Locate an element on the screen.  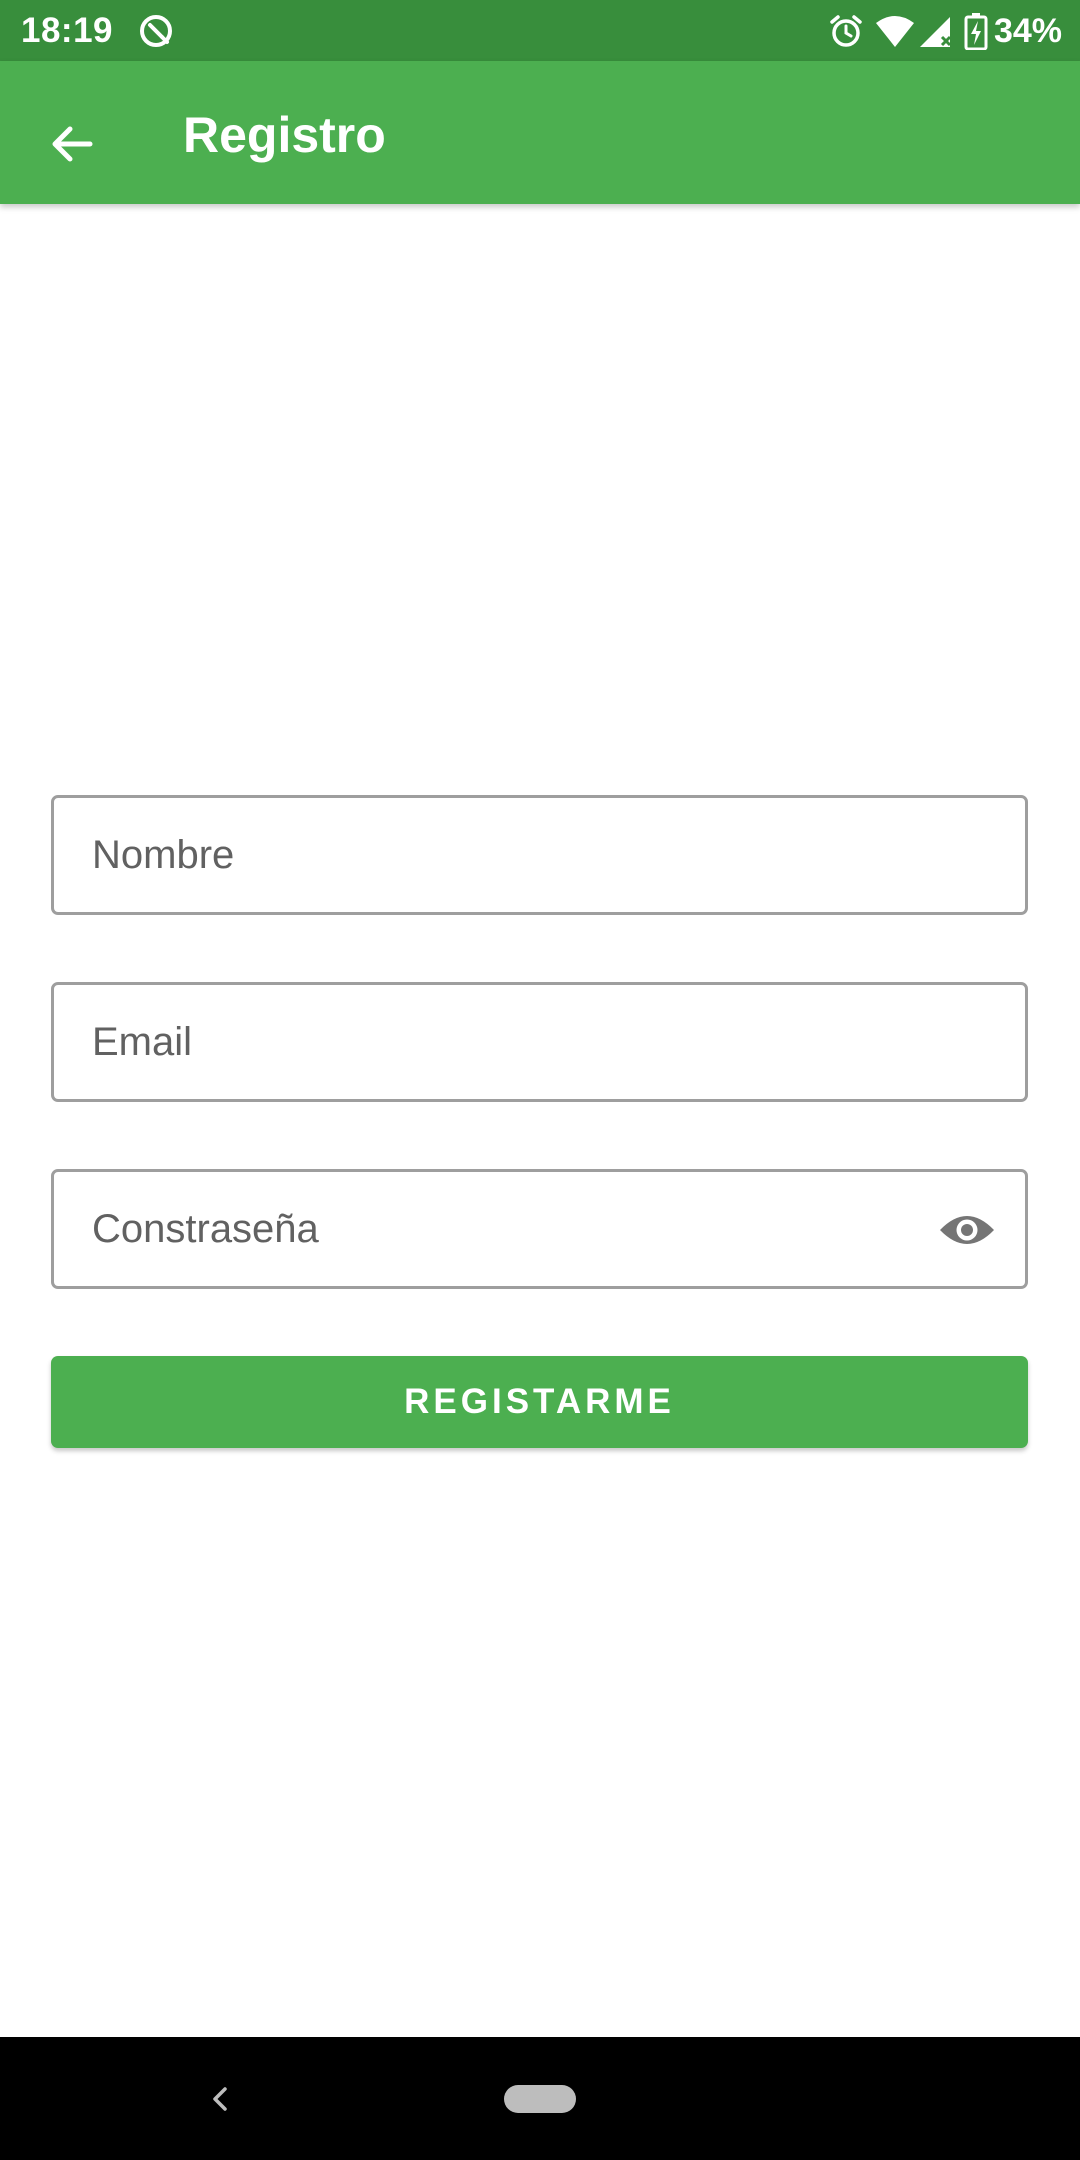
status-bar: 18:19 34% is located at coordinates (540, 30).